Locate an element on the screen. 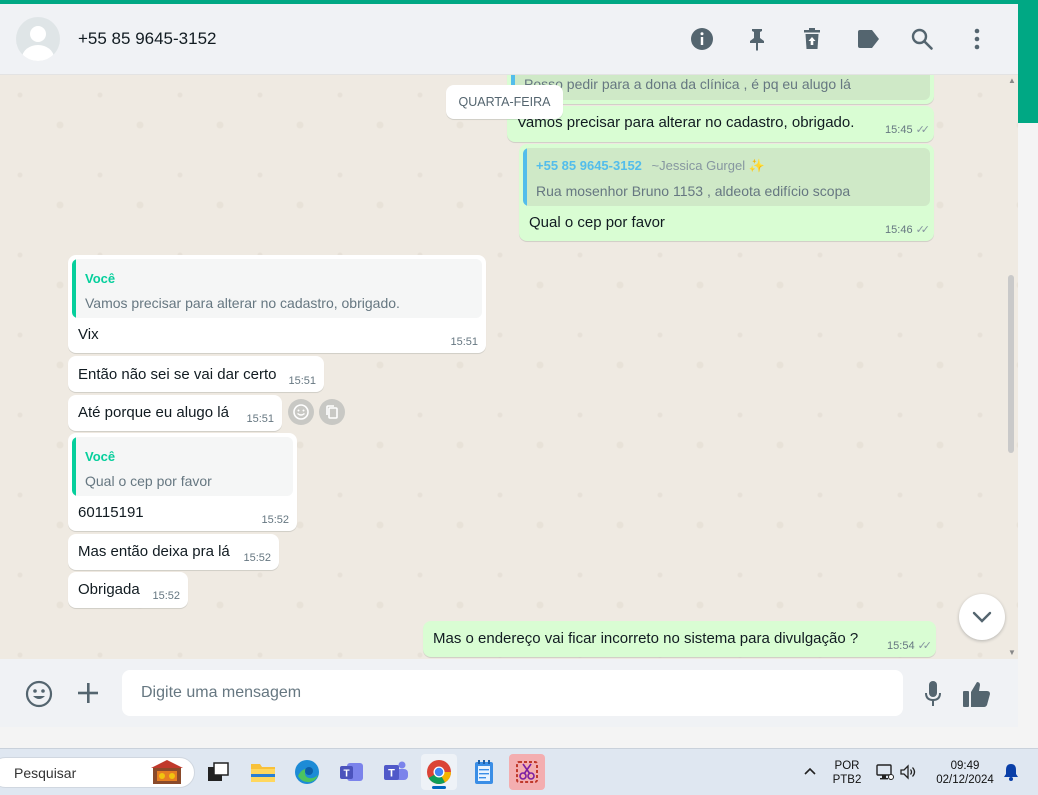 The image size is (1038, 795). message-text: 60115191 is located at coordinates (111, 512).